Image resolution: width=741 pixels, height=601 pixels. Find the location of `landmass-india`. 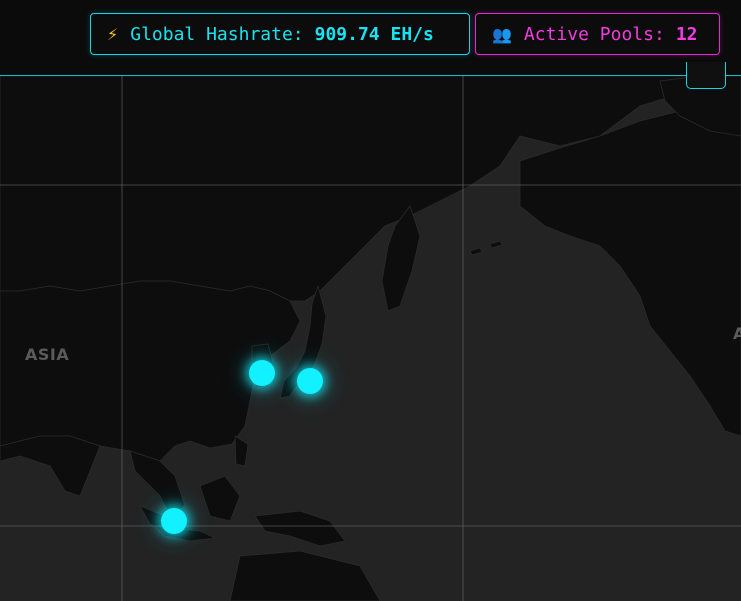

landmass-india is located at coordinates (50, 466).